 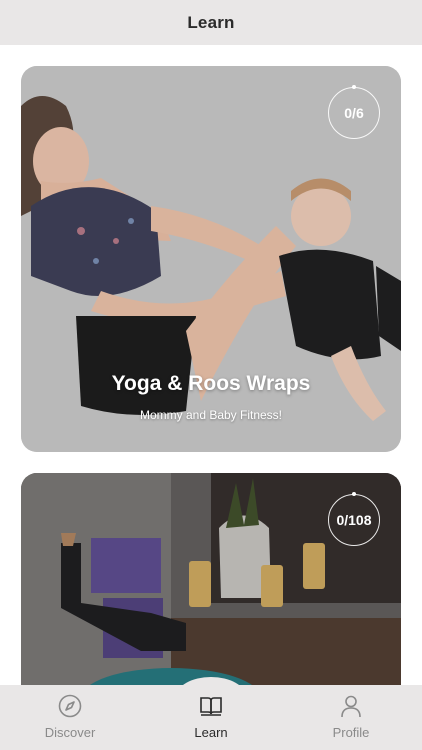 I want to click on progress-text: 0/6, so click(x=354, y=113).